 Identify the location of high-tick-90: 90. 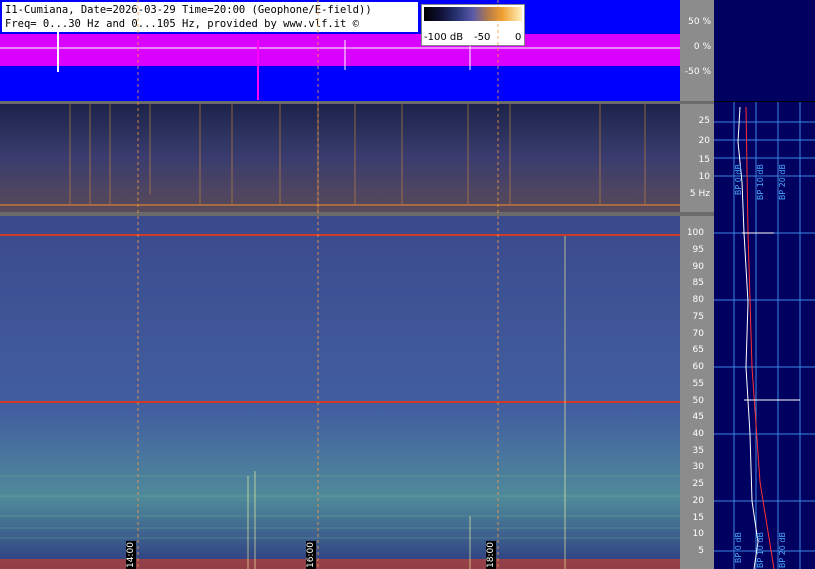
(698, 267).